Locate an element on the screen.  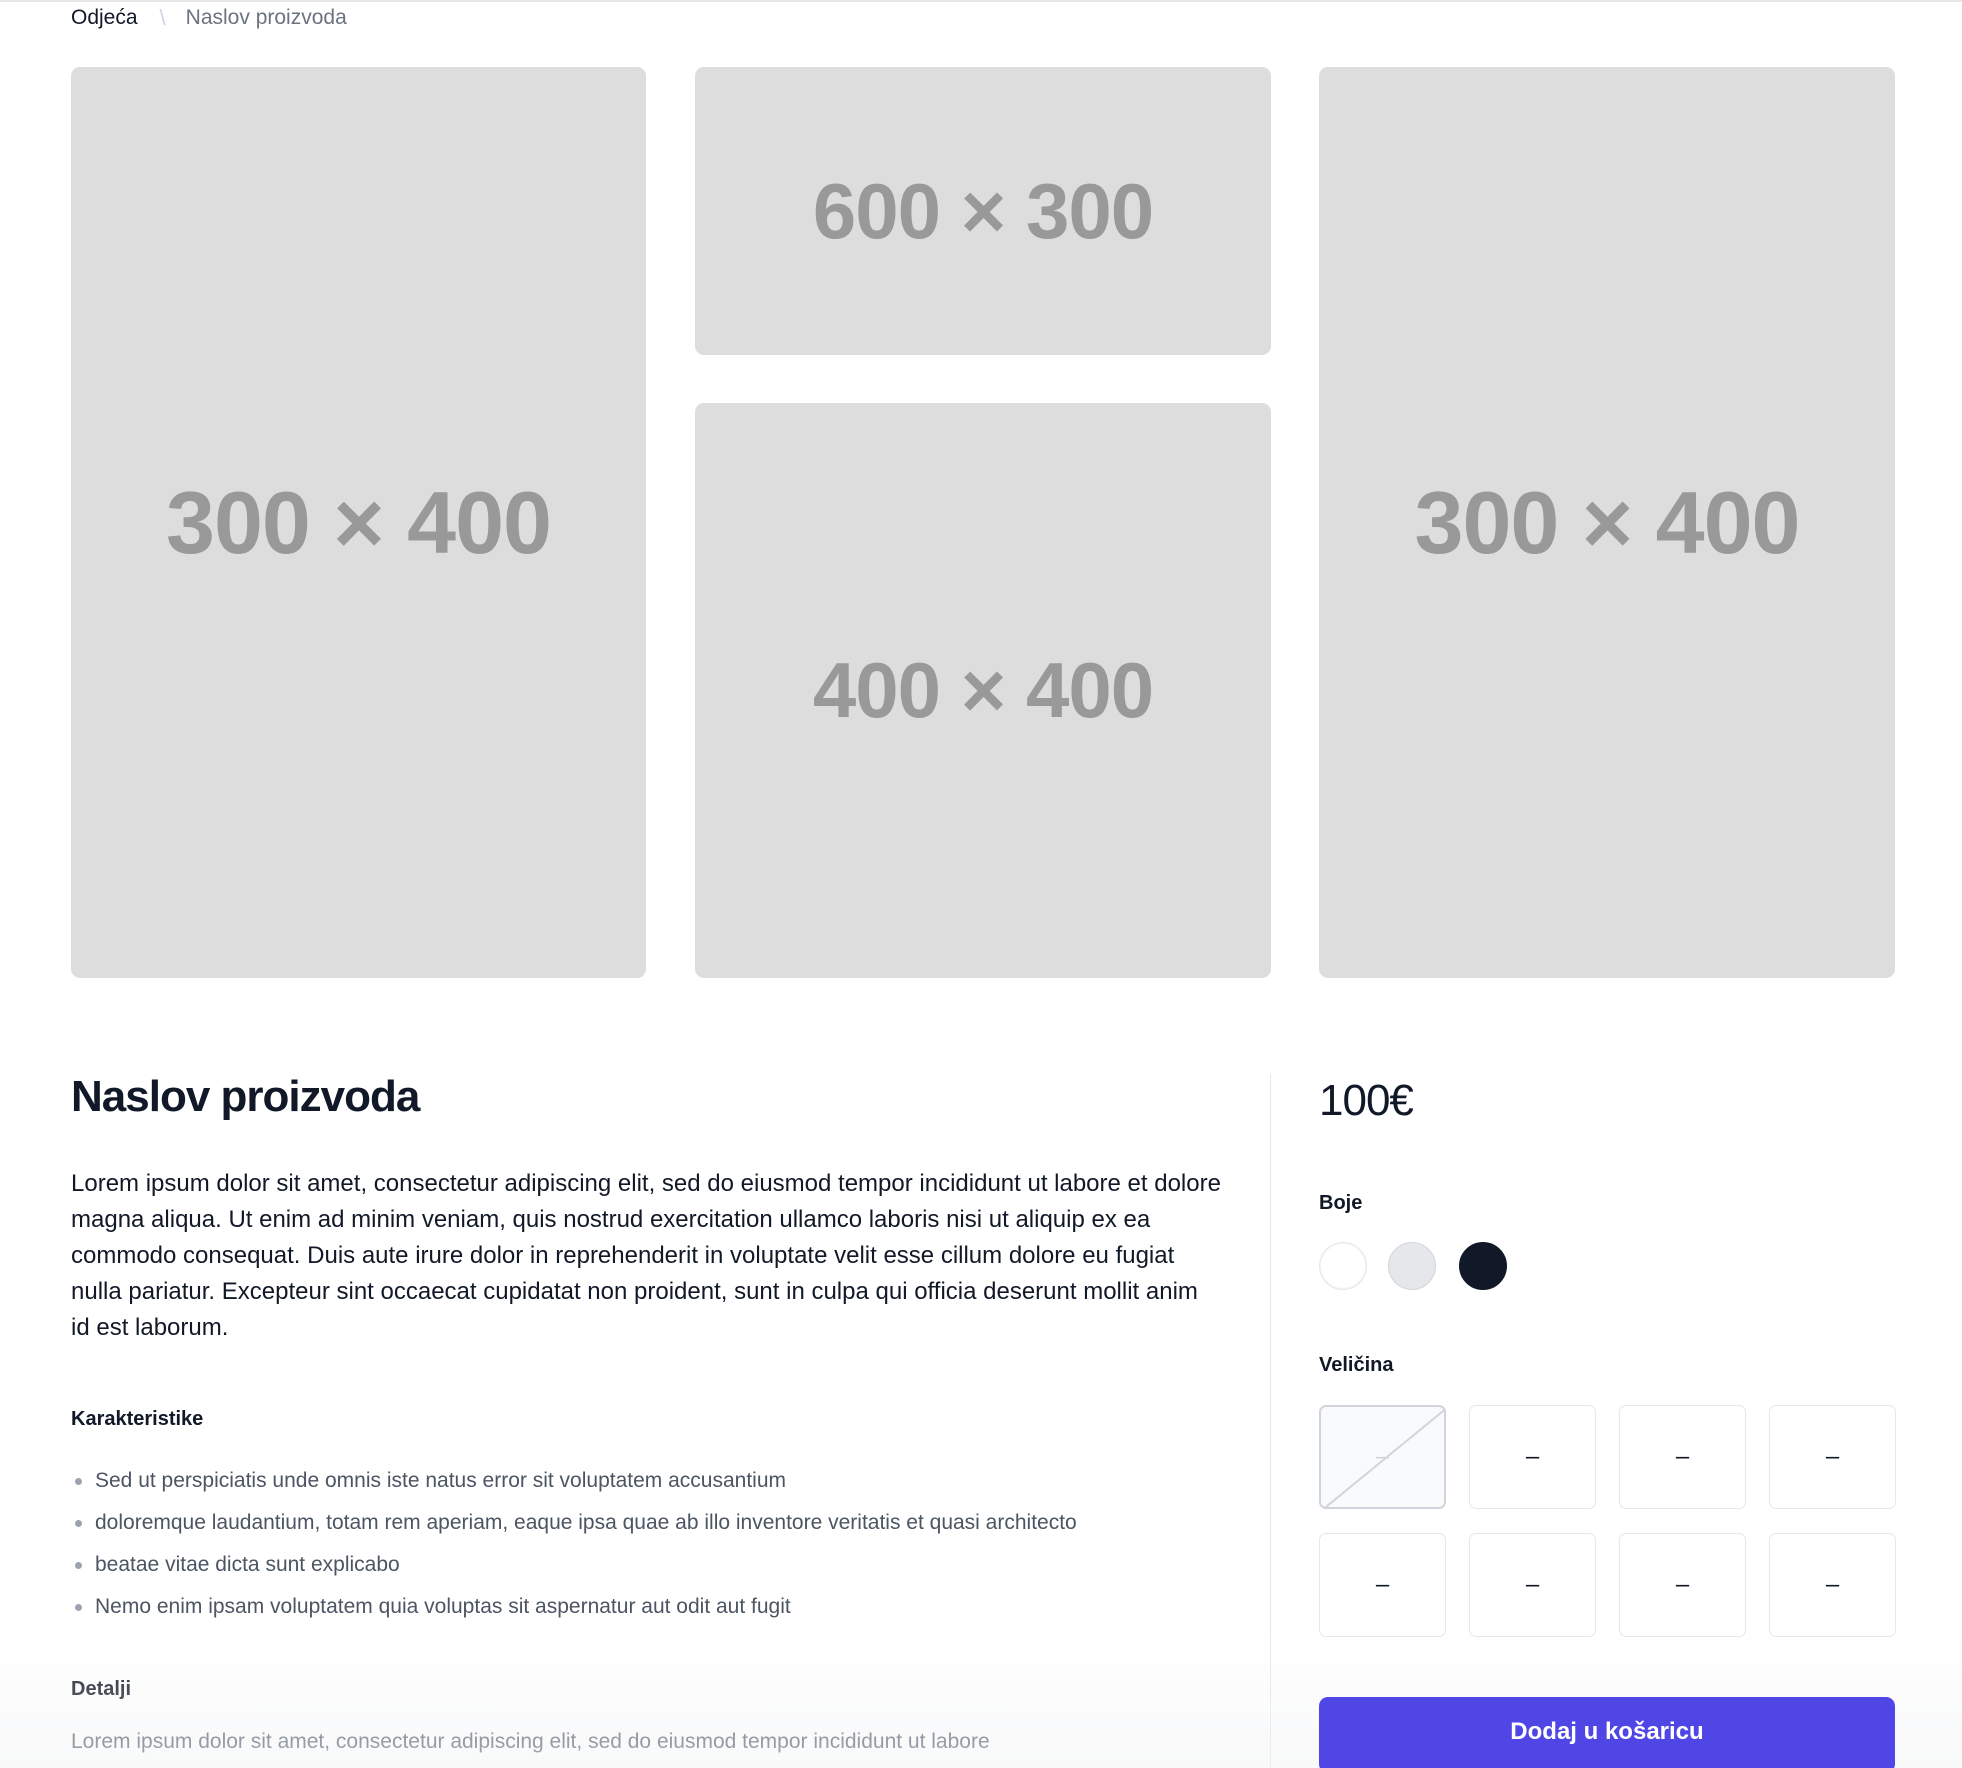
size-option-7: – is located at coordinates (1682, 1585).